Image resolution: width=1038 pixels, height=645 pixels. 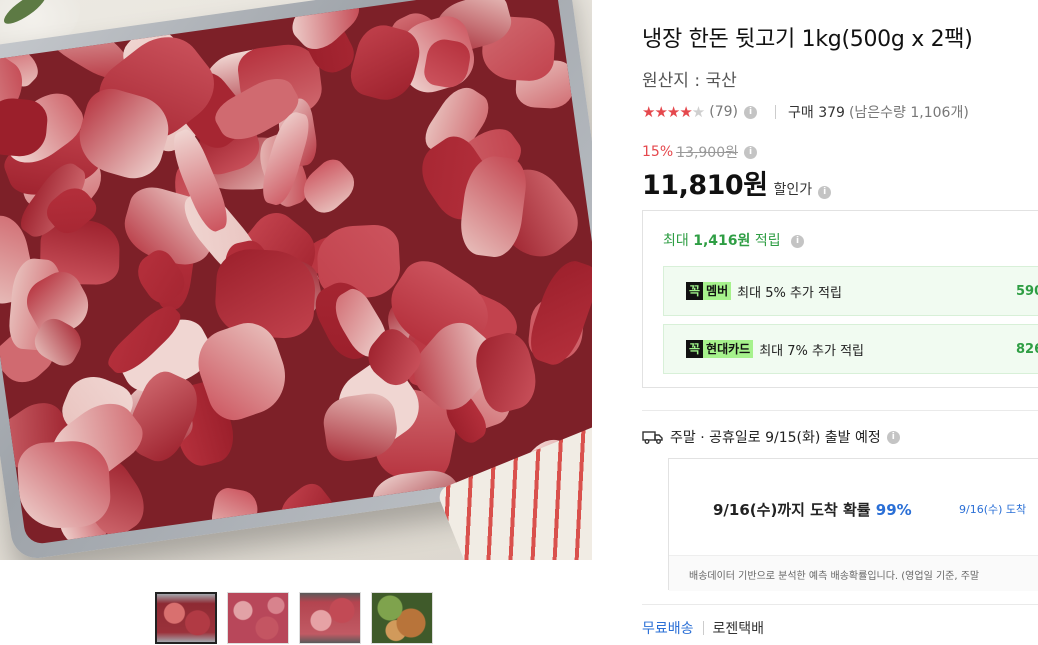 I want to click on card-badge: 꼭 현대카드, so click(x=720, y=349).